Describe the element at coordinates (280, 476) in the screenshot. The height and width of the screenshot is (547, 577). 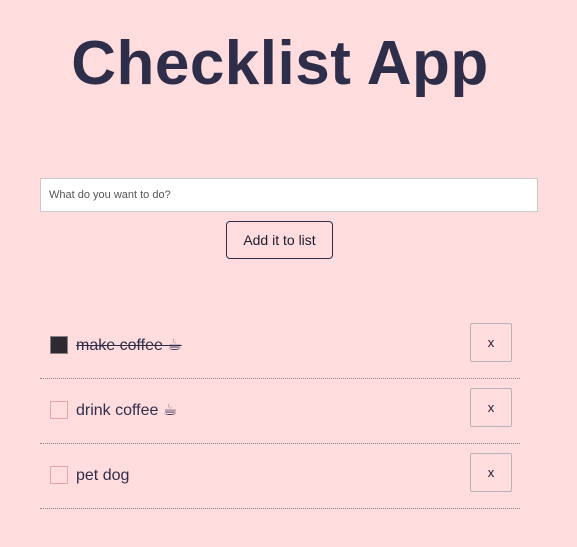
I see `todo-item: pet dog x` at that location.